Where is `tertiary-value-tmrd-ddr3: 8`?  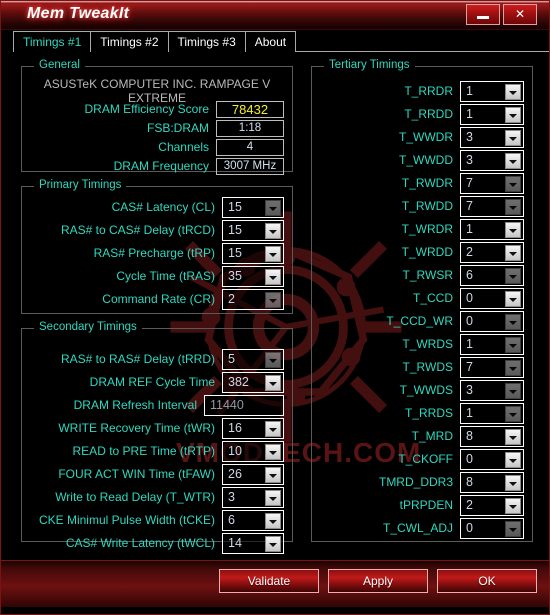 tertiary-value-tmrd-ddr3: 8 is located at coordinates (469, 482).